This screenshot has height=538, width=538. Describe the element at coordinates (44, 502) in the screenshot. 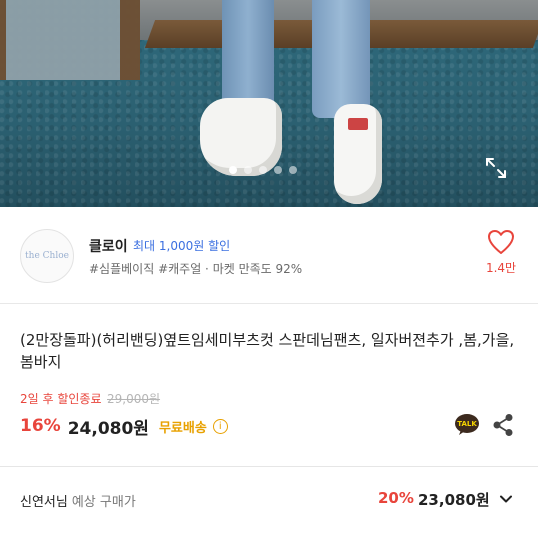

I see `member-name: 신연서님` at that location.